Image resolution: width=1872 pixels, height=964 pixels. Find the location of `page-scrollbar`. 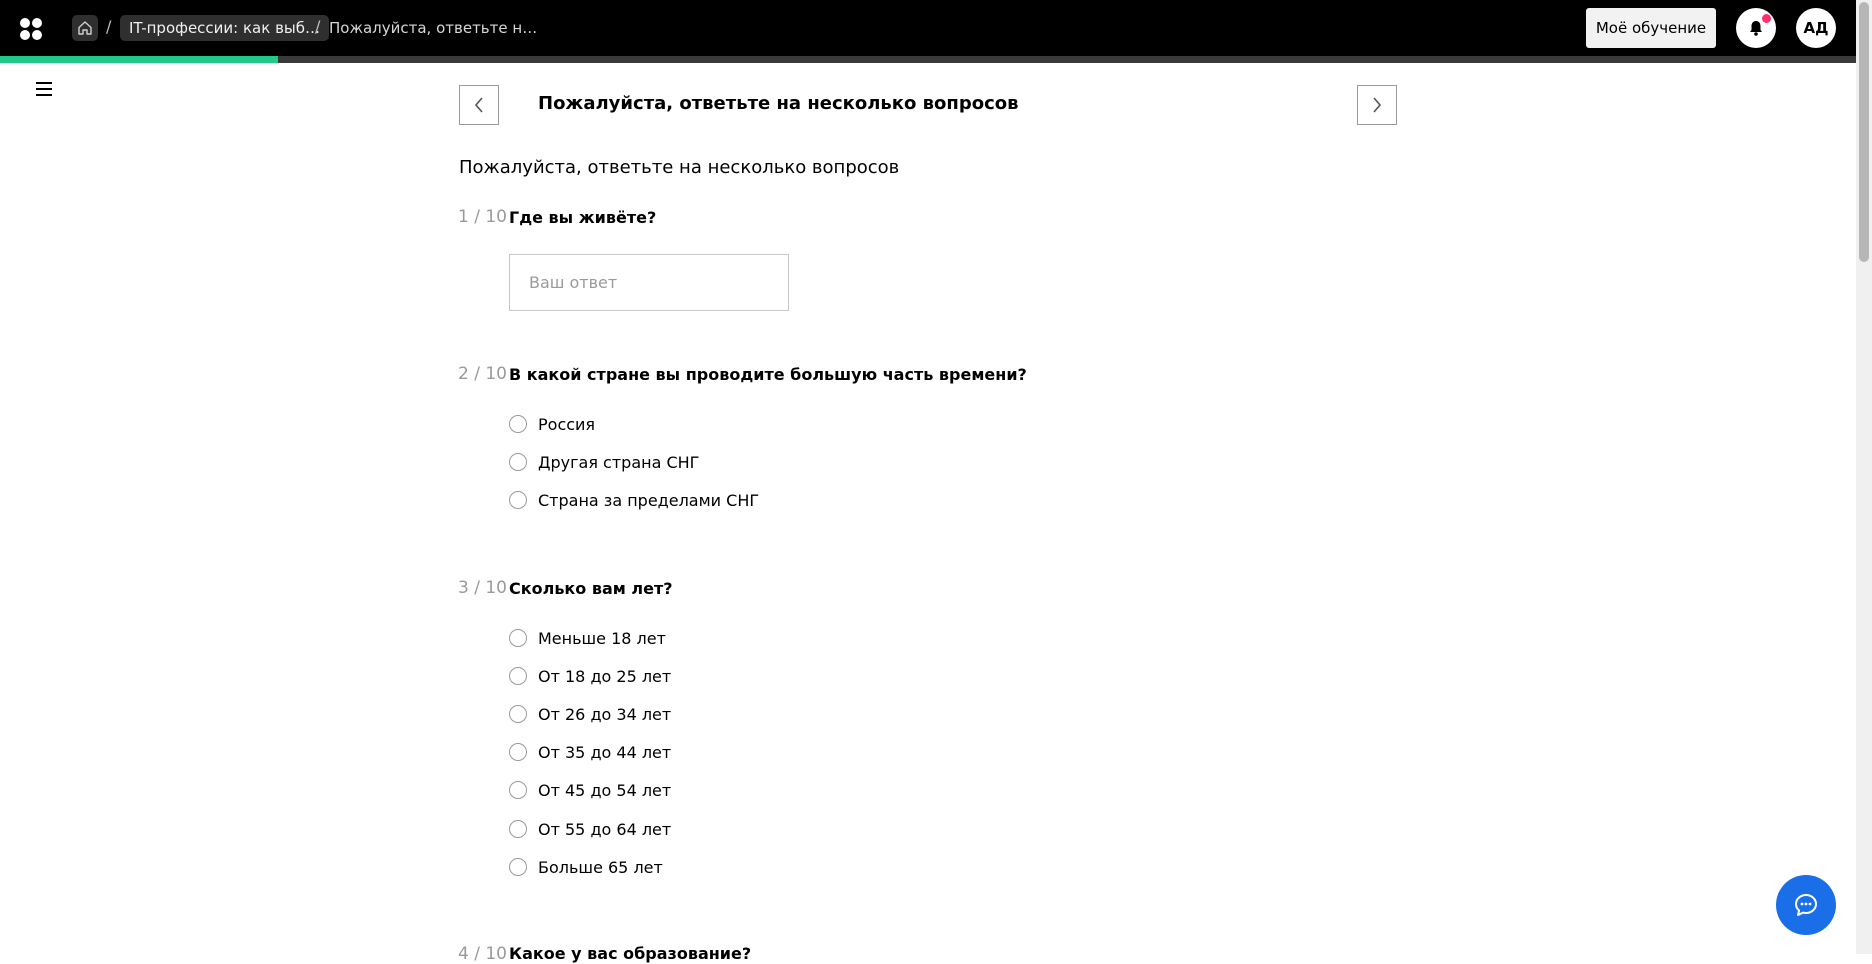

page-scrollbar is located at coordinates (1864, 477).